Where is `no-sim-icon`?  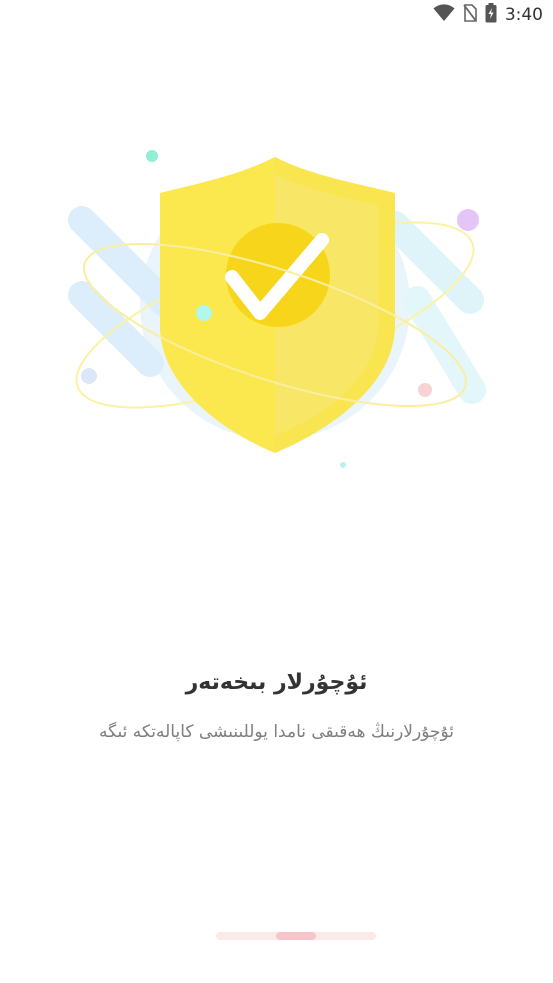
no-sim-icon is located at coordinates (470, 15).